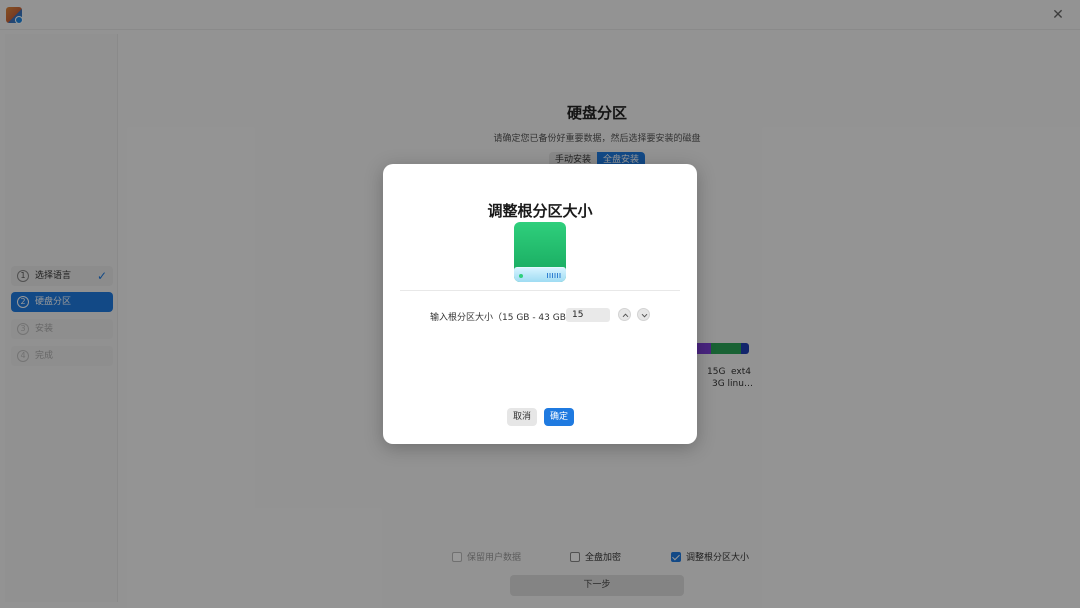 The image size is (1080, 608). Describe the element at coordinates (540, 210) in the screenshot. I see `dialog-title: 调整根分区大小` at that location.